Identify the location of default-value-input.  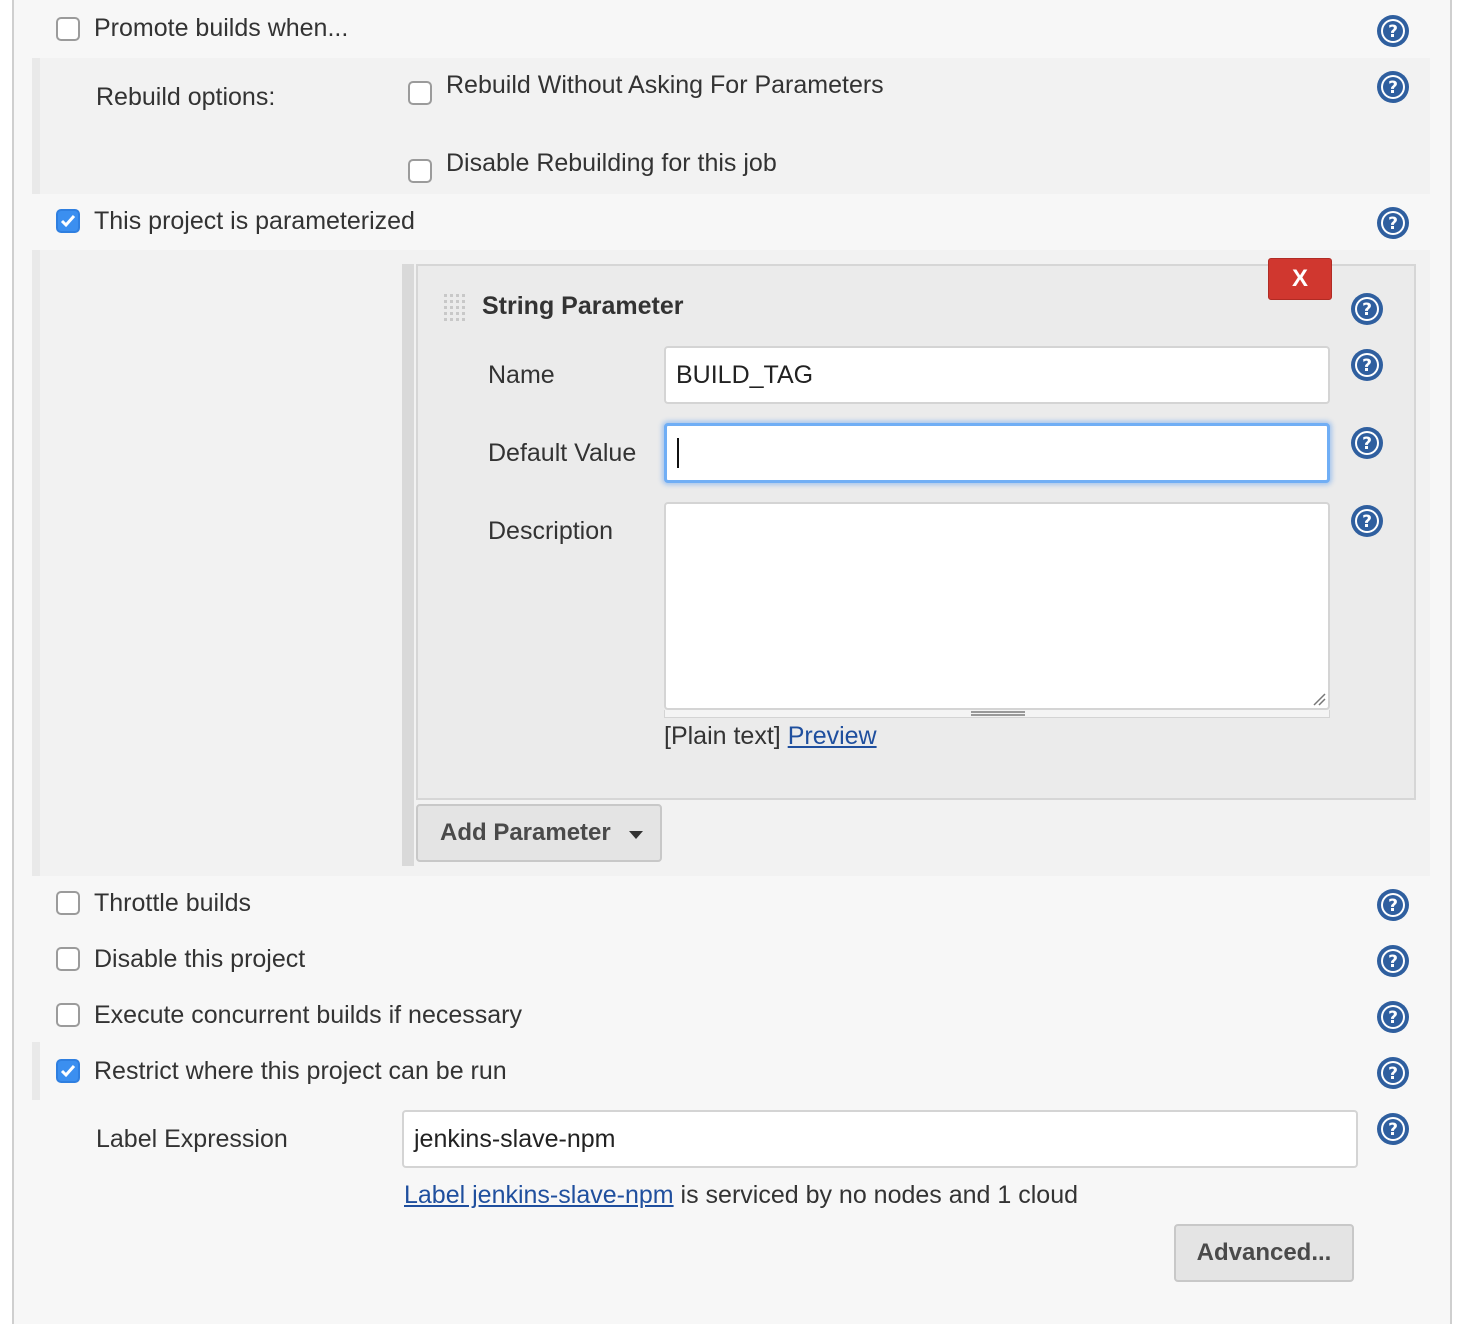
(997, 453).